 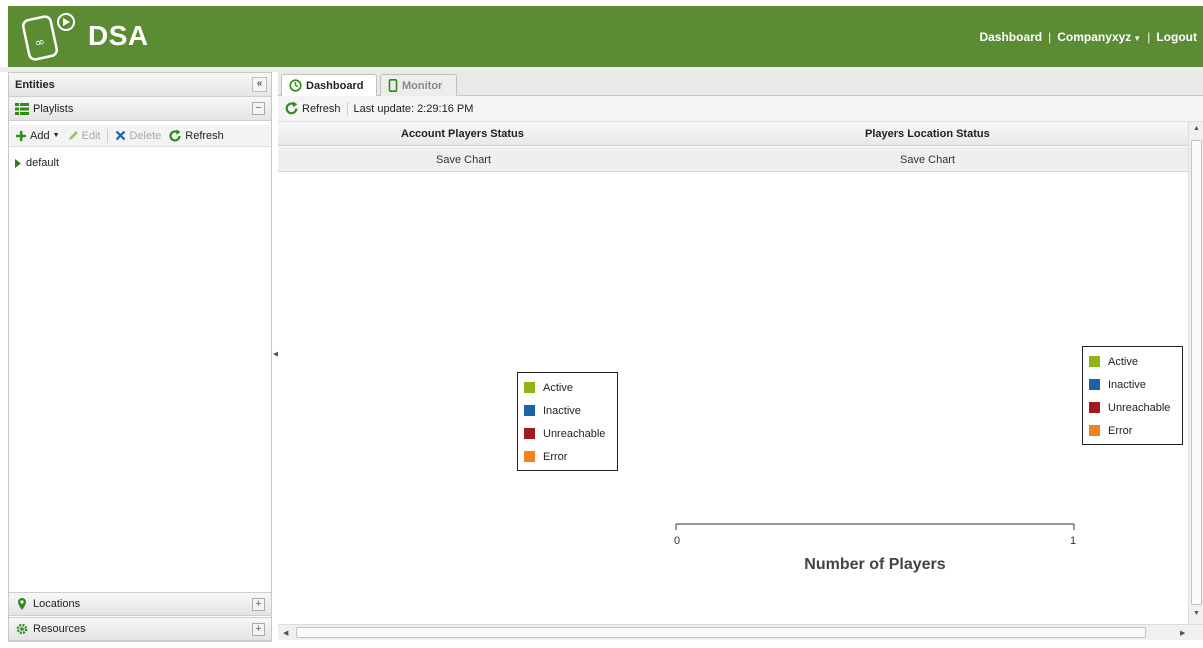 What do you see at coordinates (35, 84) in the screenshot?
I see `entities-title: Entities` at bounding box center [35, 84].